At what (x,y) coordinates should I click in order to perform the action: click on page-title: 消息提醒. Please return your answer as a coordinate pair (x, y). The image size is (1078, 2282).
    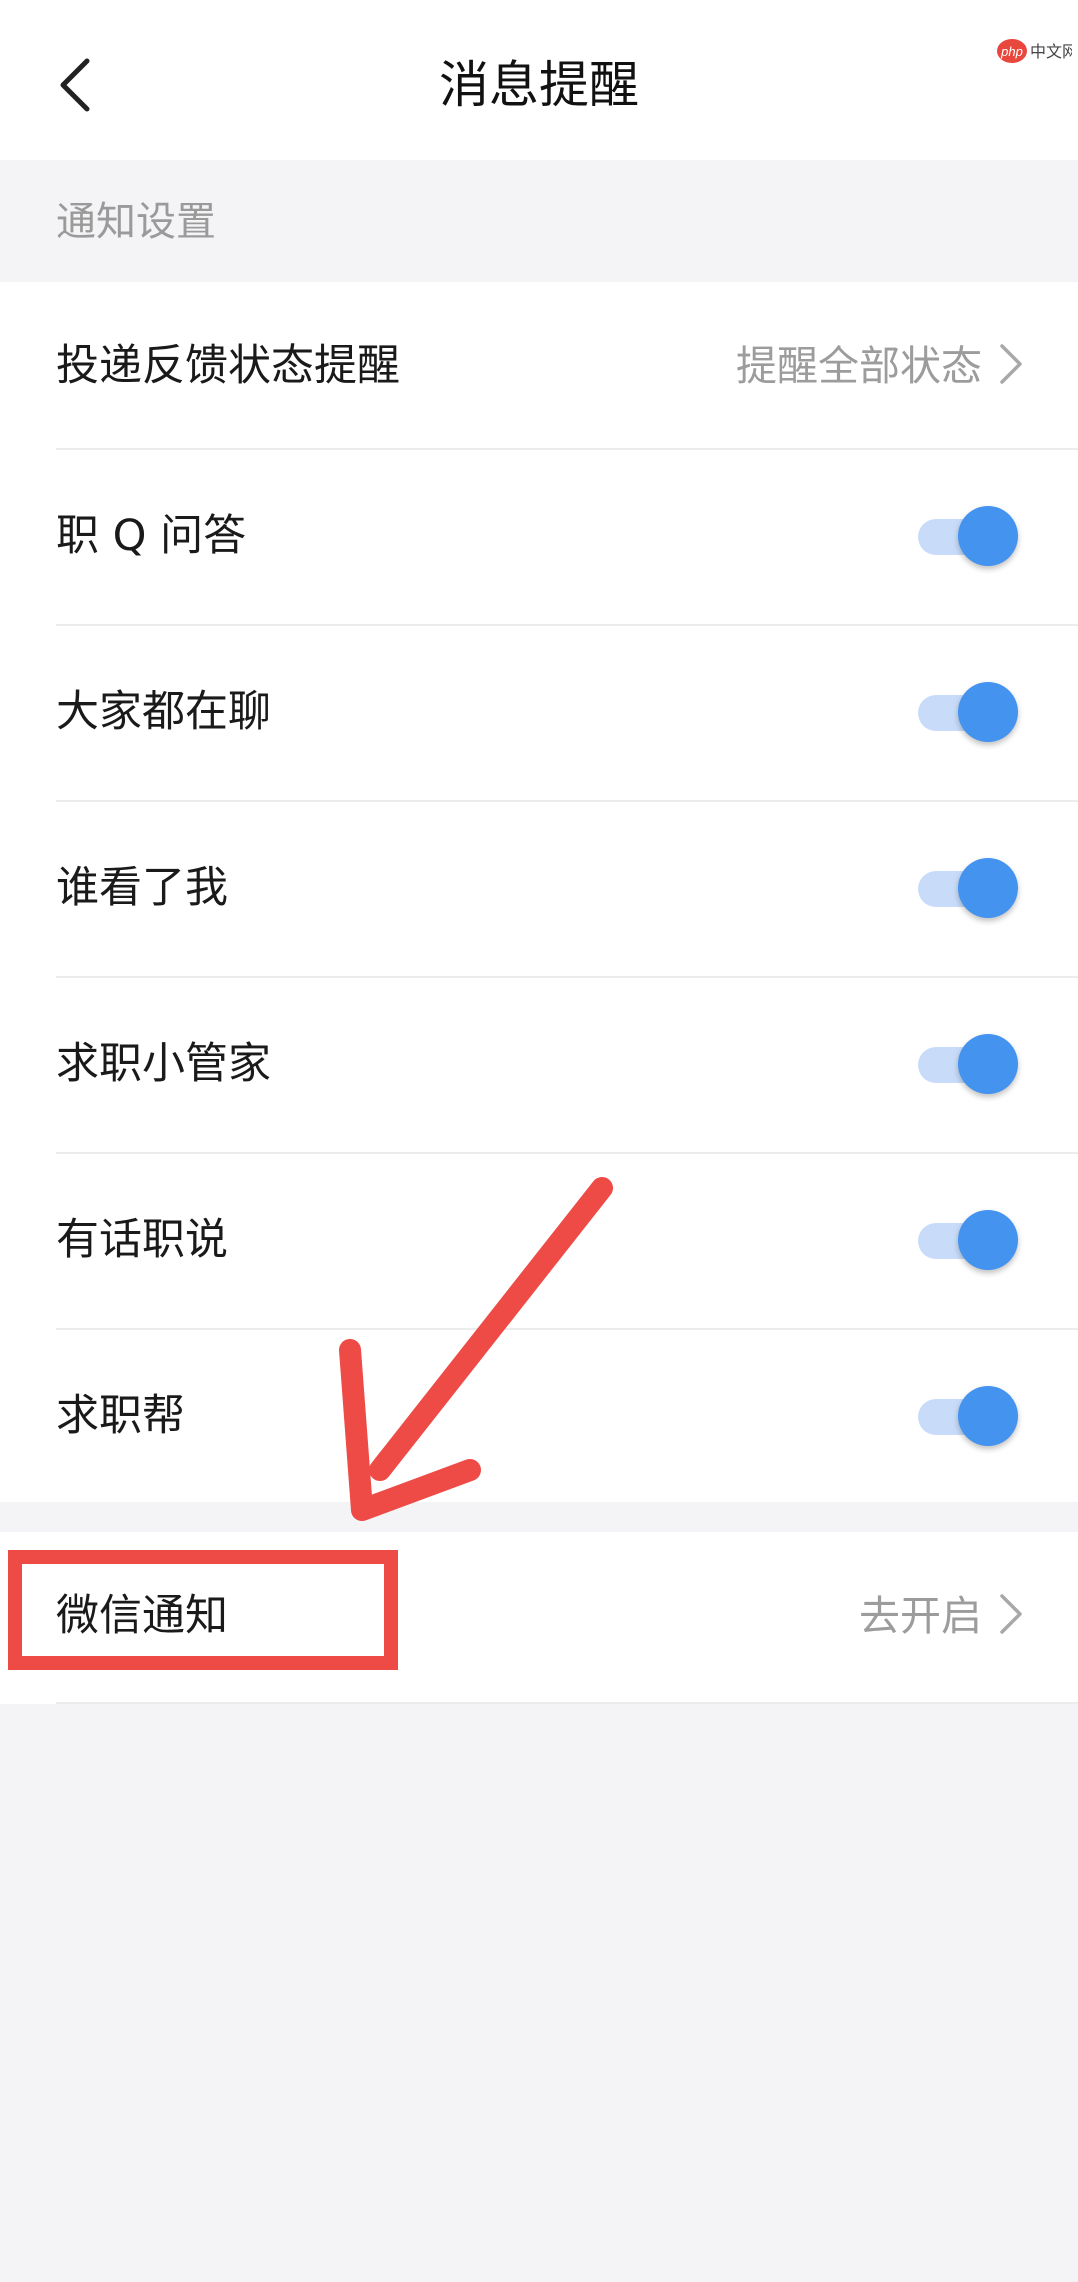
    Looking at the image, I should click on (539, 85).